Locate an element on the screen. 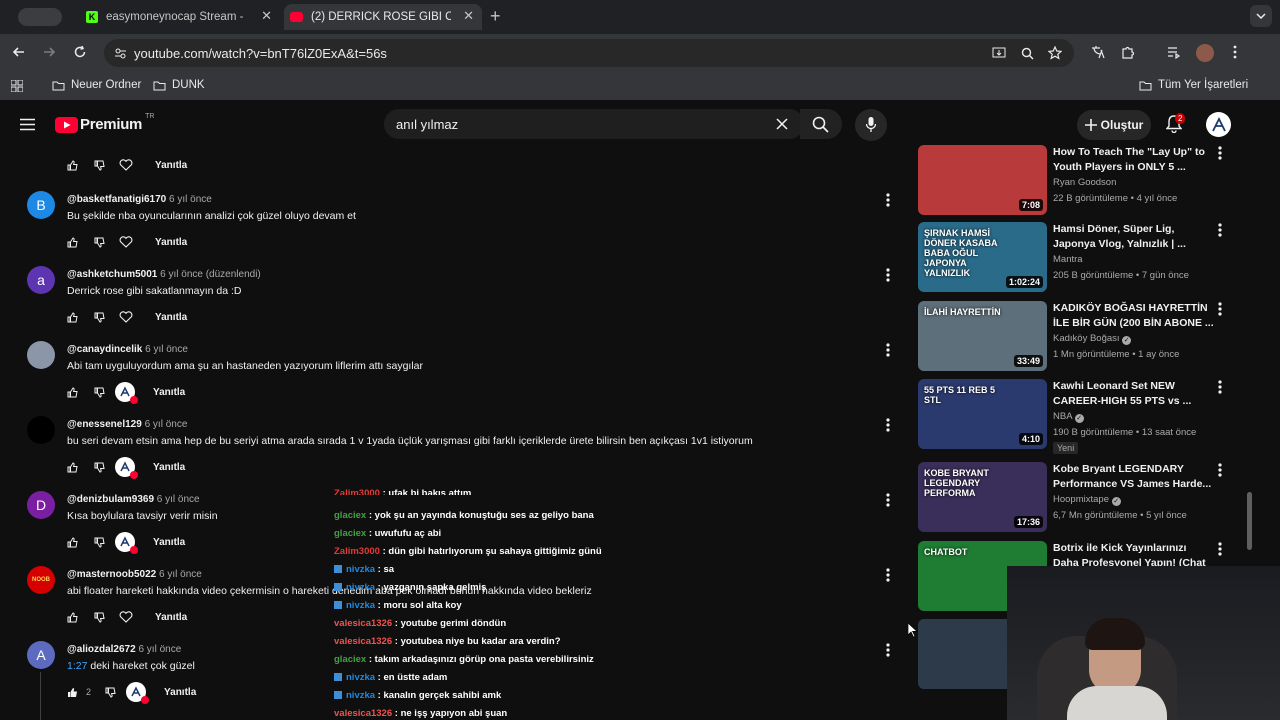 The width and height of the screenshot is (1280, 720). video-thumbnail: İLAHİ HAYRETTİN 33:49 is located at coordinates (982, 336).